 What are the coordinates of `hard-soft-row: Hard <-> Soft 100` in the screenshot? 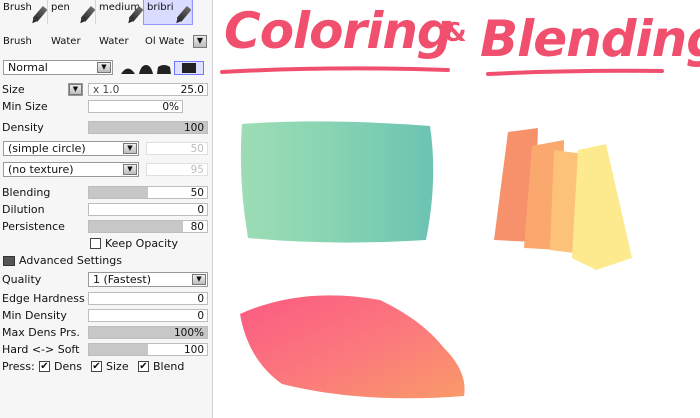 It's located at (105, 350).